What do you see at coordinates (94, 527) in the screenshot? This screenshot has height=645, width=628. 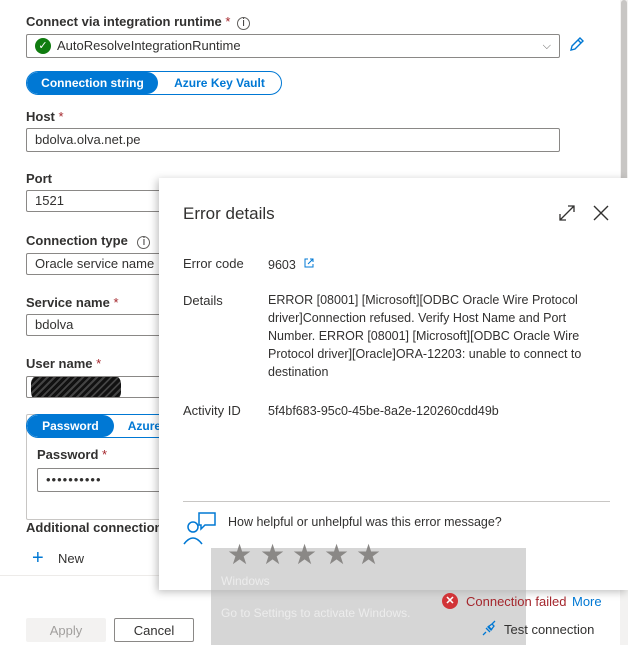 I see `additional-connection-label: Additional connection` at bounding box center [94, 527].